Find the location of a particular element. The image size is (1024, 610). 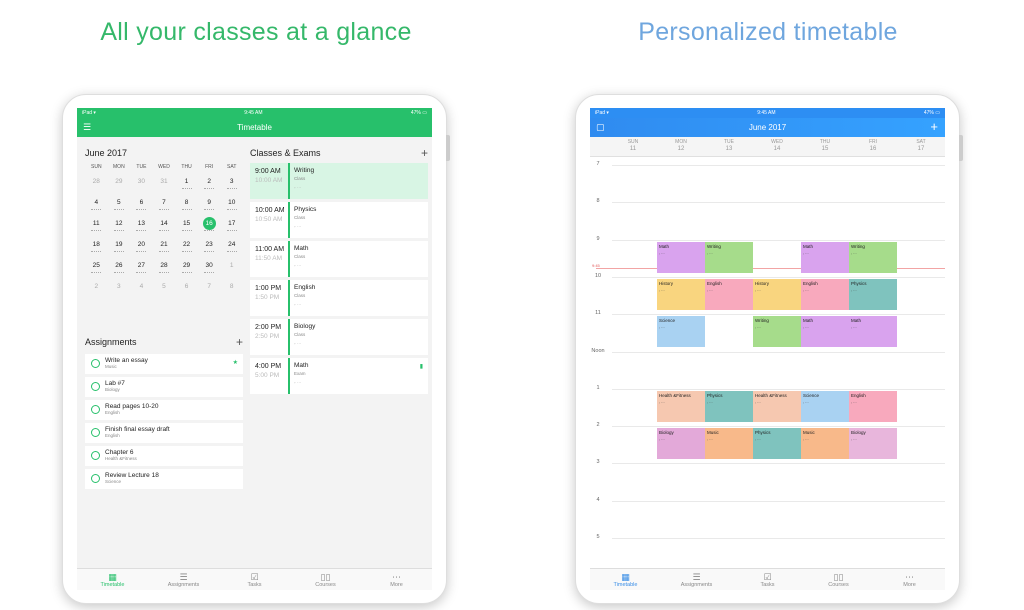

calendar-day: 17 is located at coordinates (231, 226).